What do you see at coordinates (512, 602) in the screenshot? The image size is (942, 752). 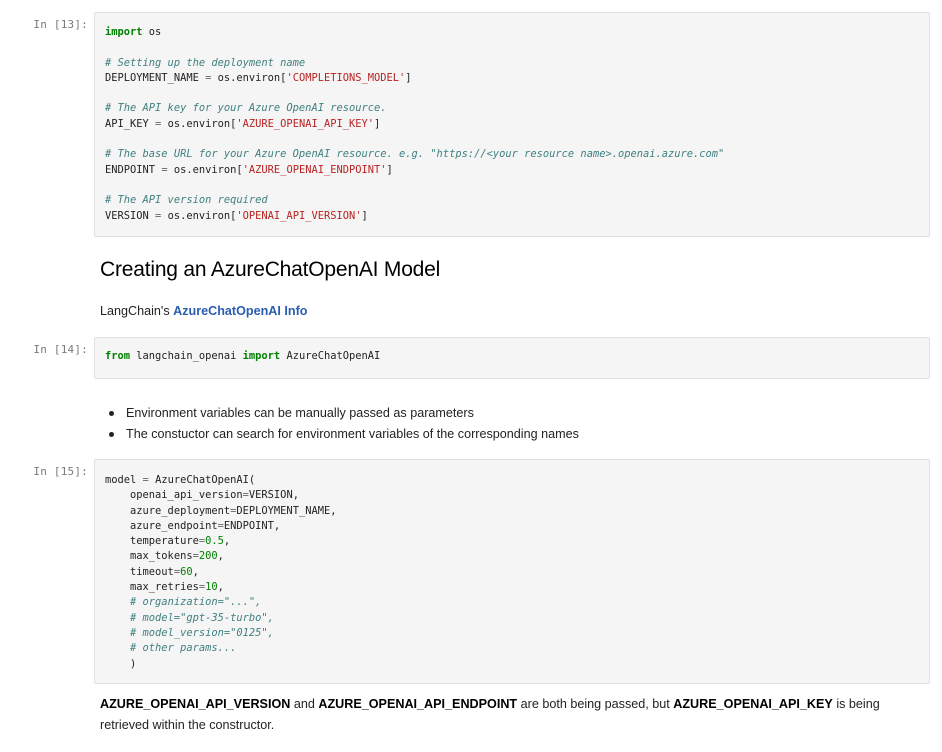 I see `code-line: # organization="...",` at bounding box center [512, 602].